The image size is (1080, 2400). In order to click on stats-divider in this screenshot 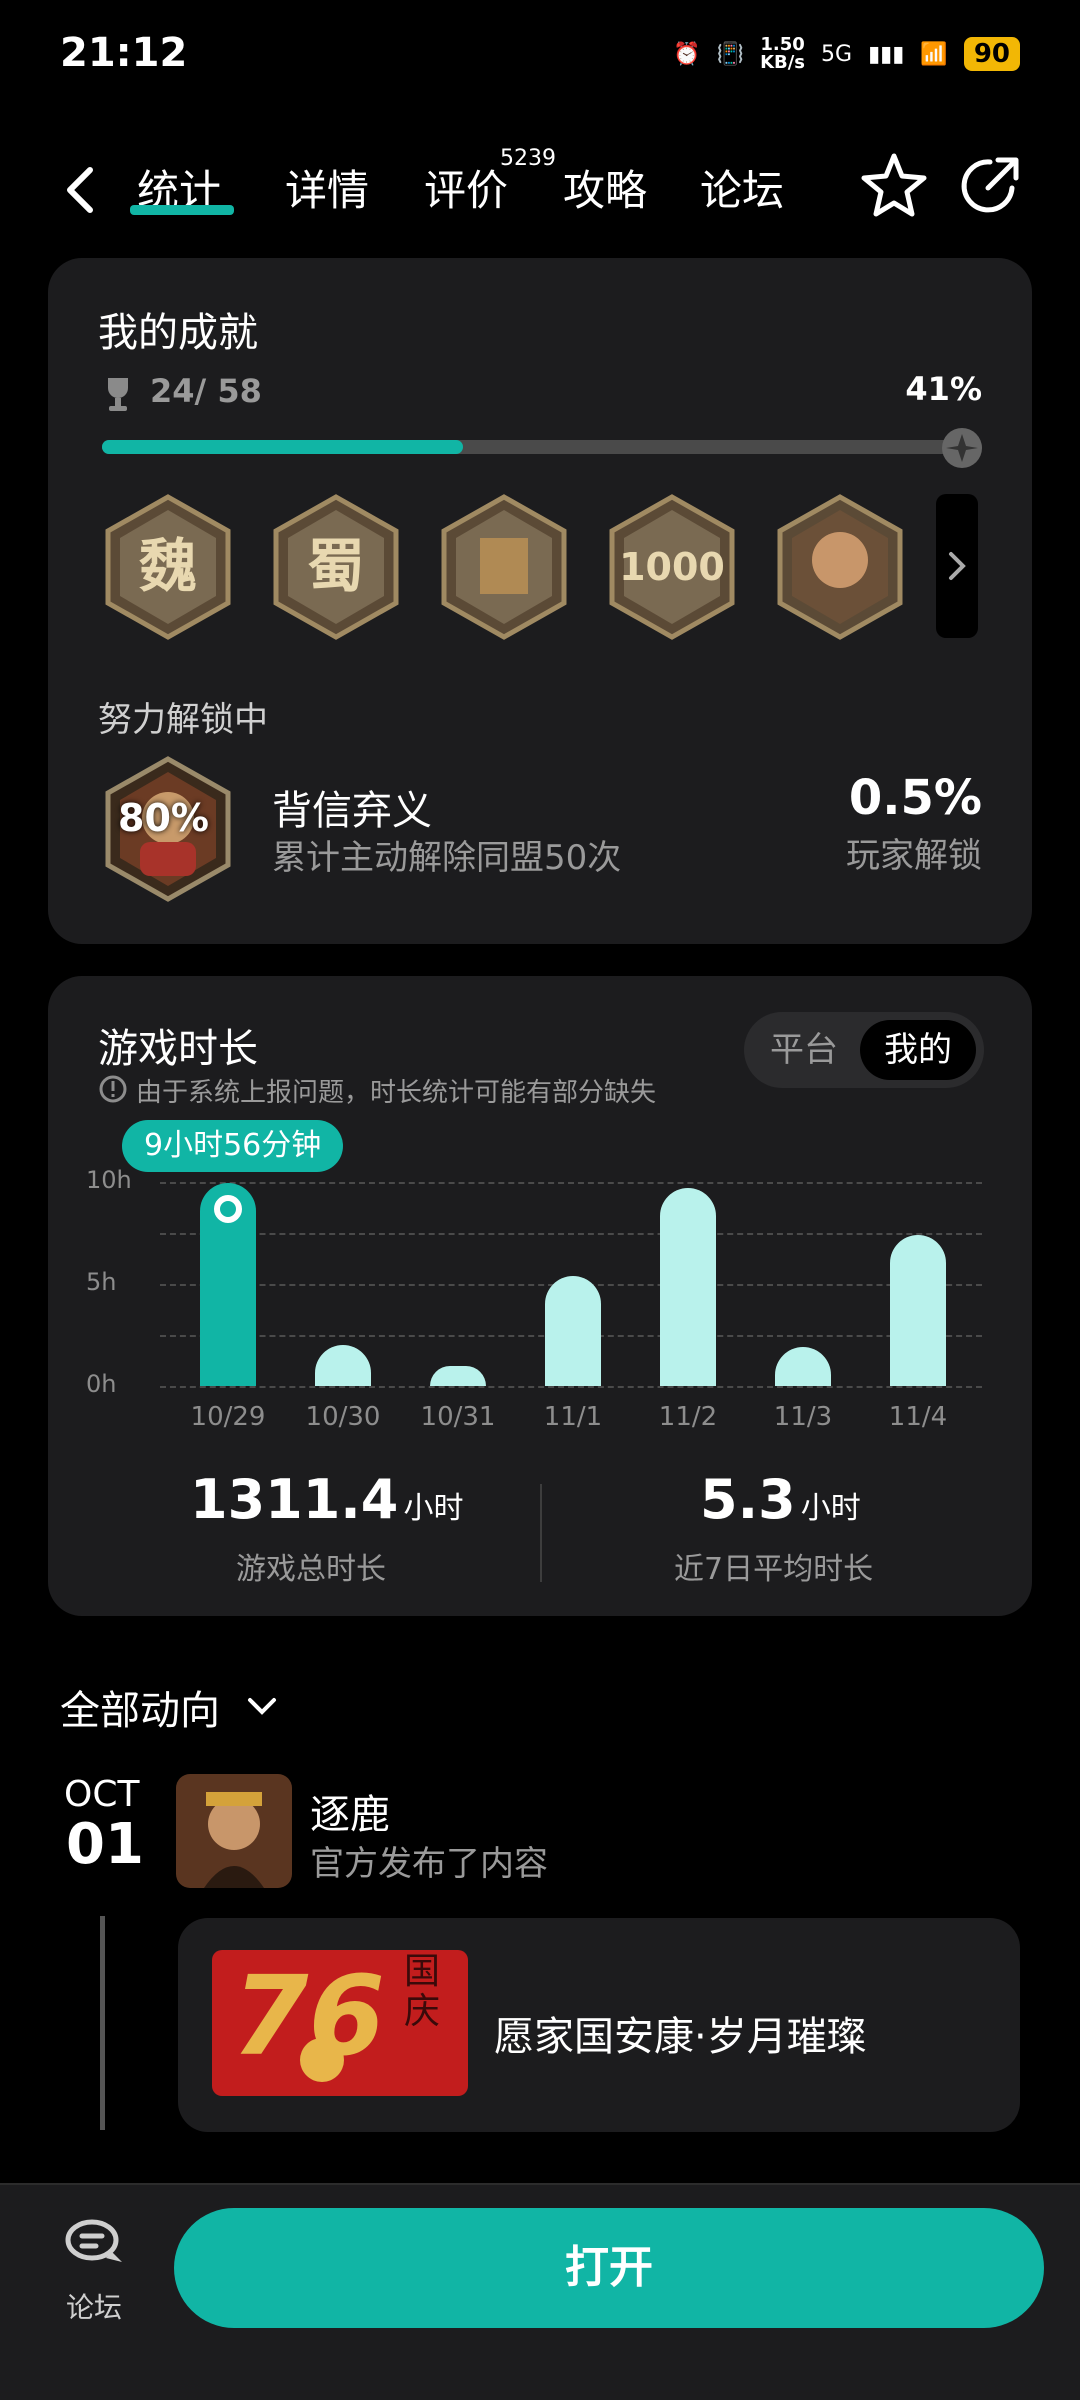, I will do `click(541, 1533)`.